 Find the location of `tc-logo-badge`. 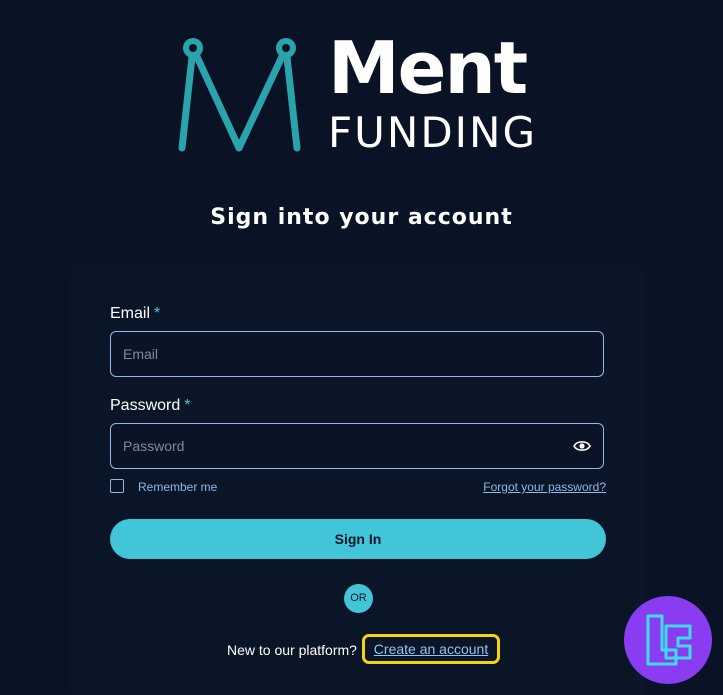

tc-logo-badge is located at coordinates (668, 640).